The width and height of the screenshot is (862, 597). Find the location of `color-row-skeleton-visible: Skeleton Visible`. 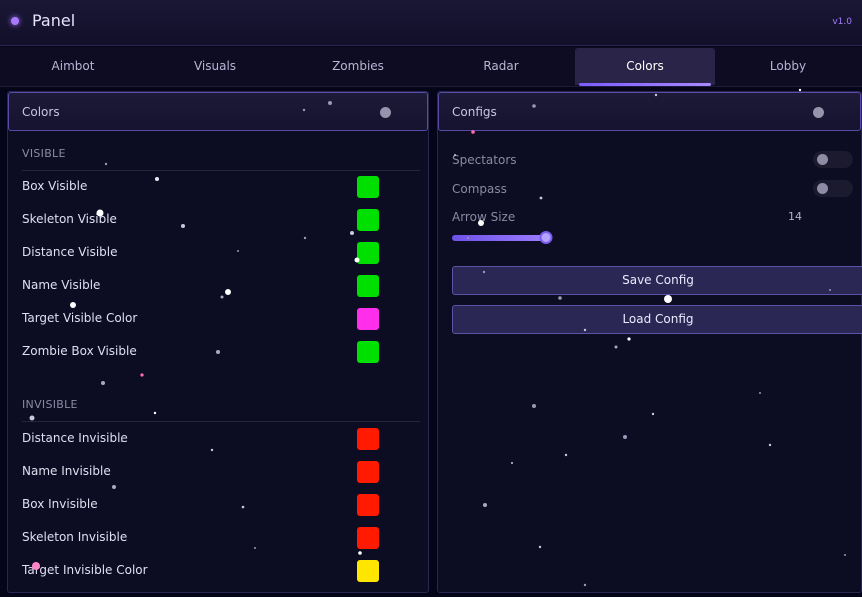

color-row-skeleton-visible: Skeleton Visible is located at coordinates (202, 220).